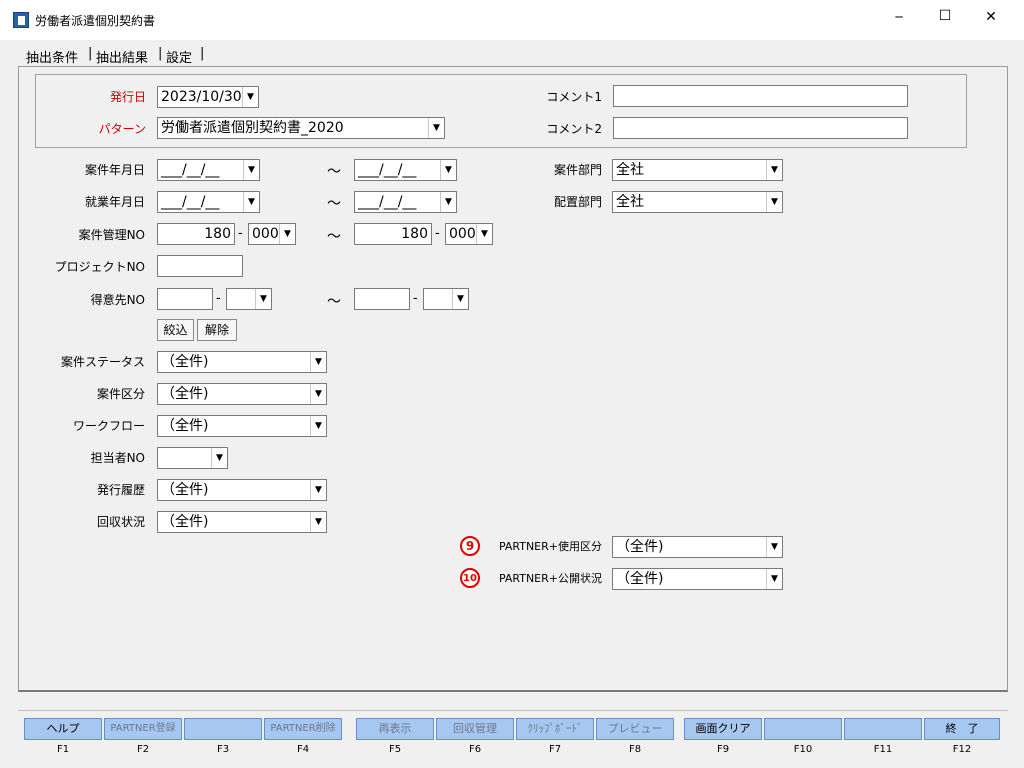 Image resolution: width=1024 pixels, height=768 pixels. What do you see at coordinates (577, 202) in the screenshot?
I see `place-dept-label: 配置部門` at bounding box center [577, 202].